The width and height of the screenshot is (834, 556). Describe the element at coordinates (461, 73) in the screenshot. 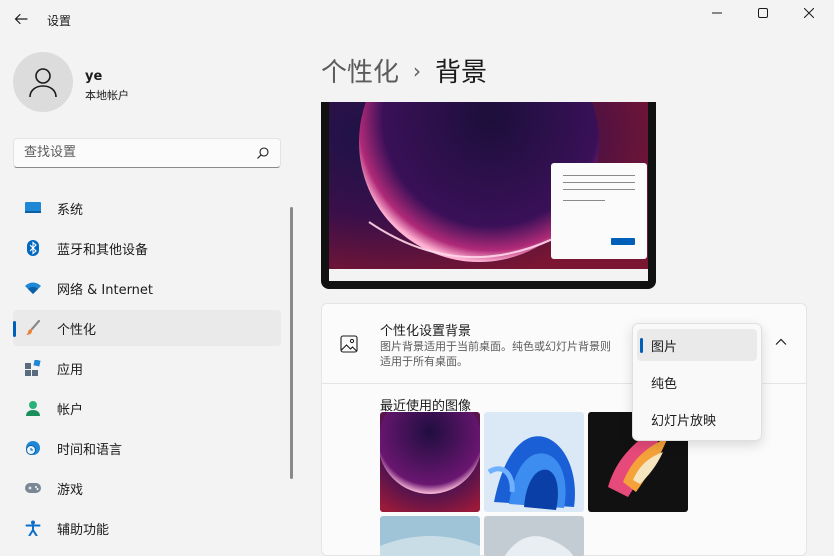

I see `page-title: 背景` at that location.